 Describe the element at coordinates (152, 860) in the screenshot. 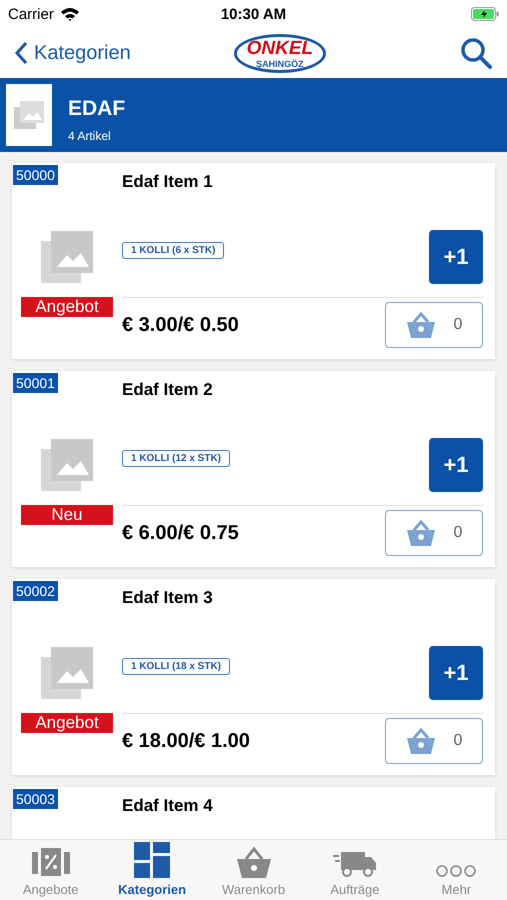

I see `tiles-icon` at that location.